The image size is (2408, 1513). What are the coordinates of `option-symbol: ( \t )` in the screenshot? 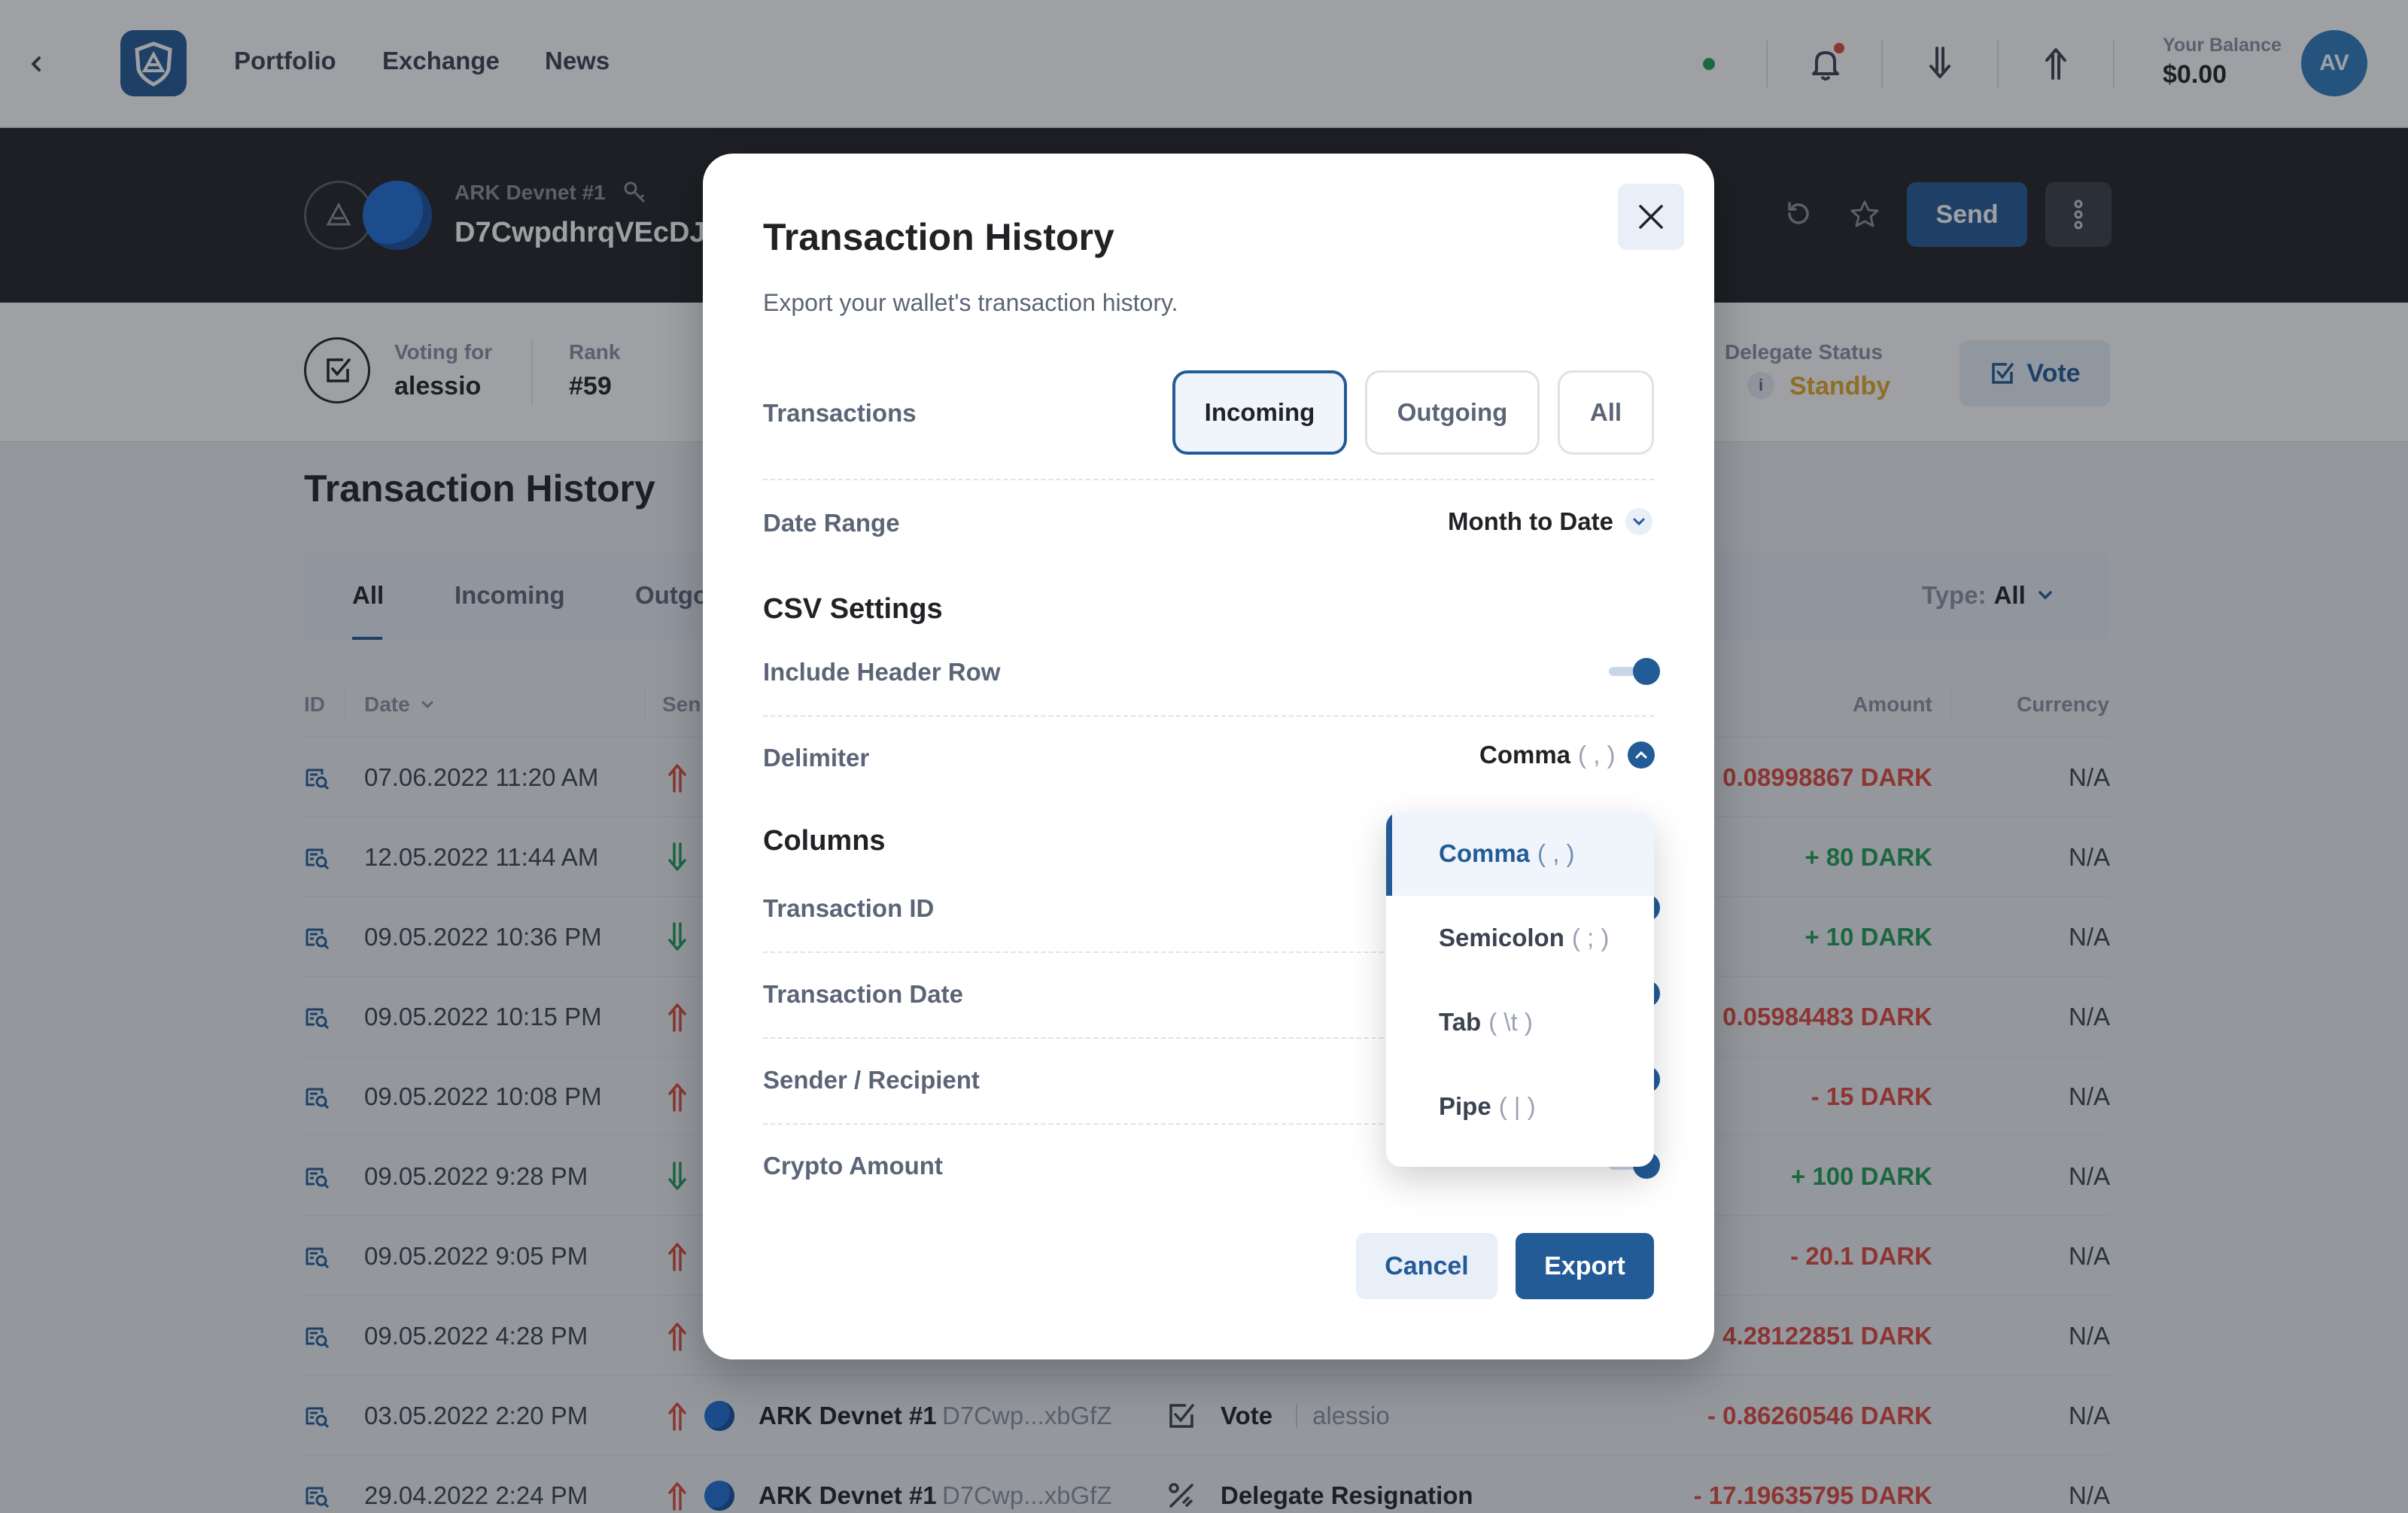 It's located at (1510, 1022).